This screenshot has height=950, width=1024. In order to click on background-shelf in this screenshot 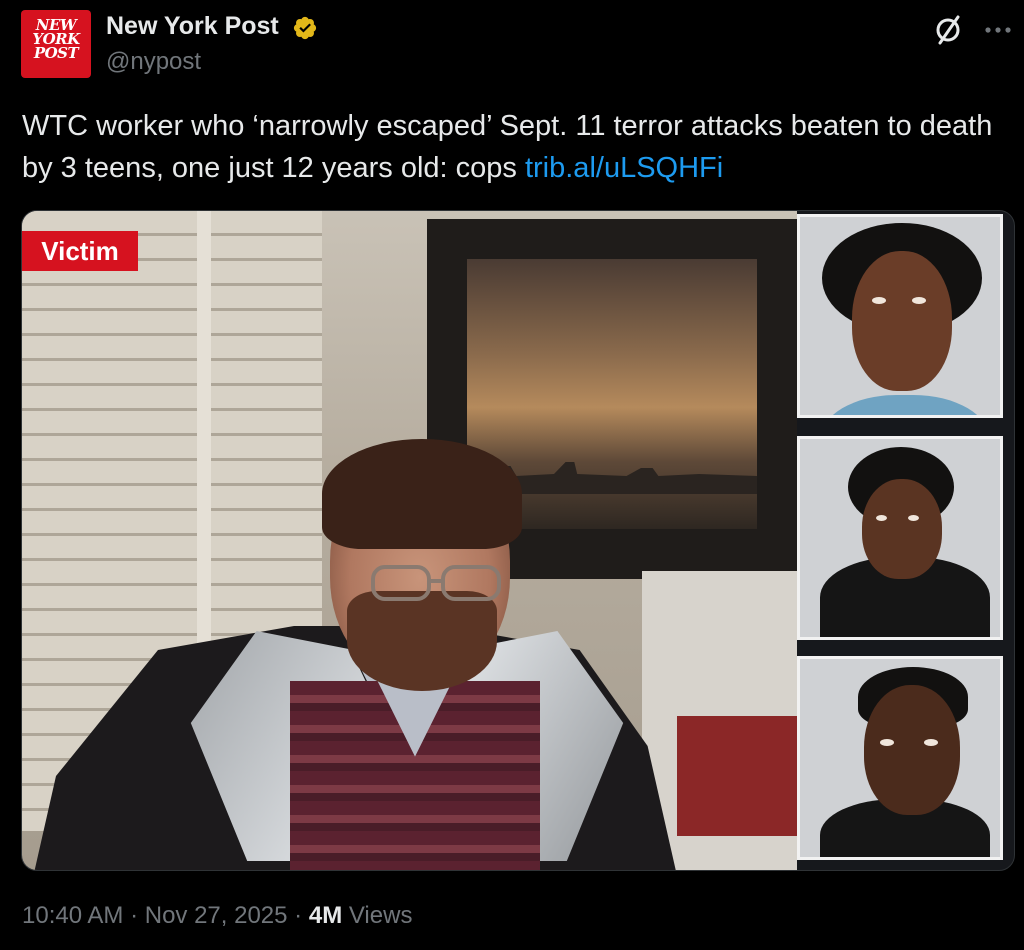, I will do `click(737, 776)`.